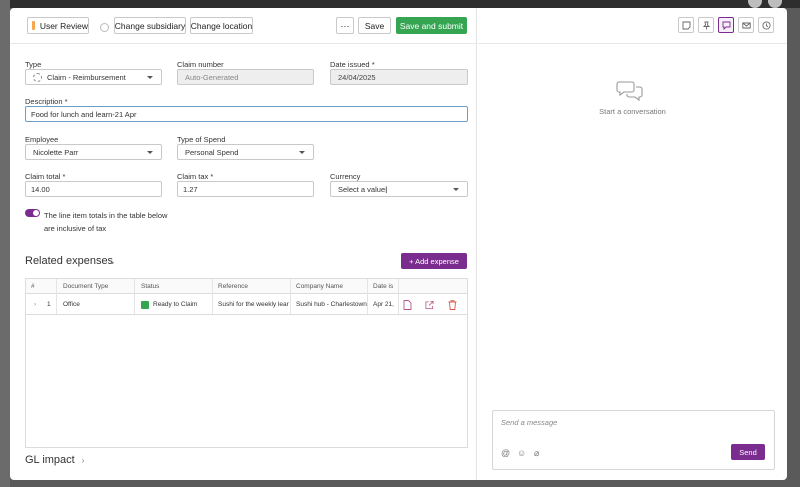 The image size is (800, 487). Describe the element at coordinates (37, 77) in the screenshot. I see `gear-icon` at that location.